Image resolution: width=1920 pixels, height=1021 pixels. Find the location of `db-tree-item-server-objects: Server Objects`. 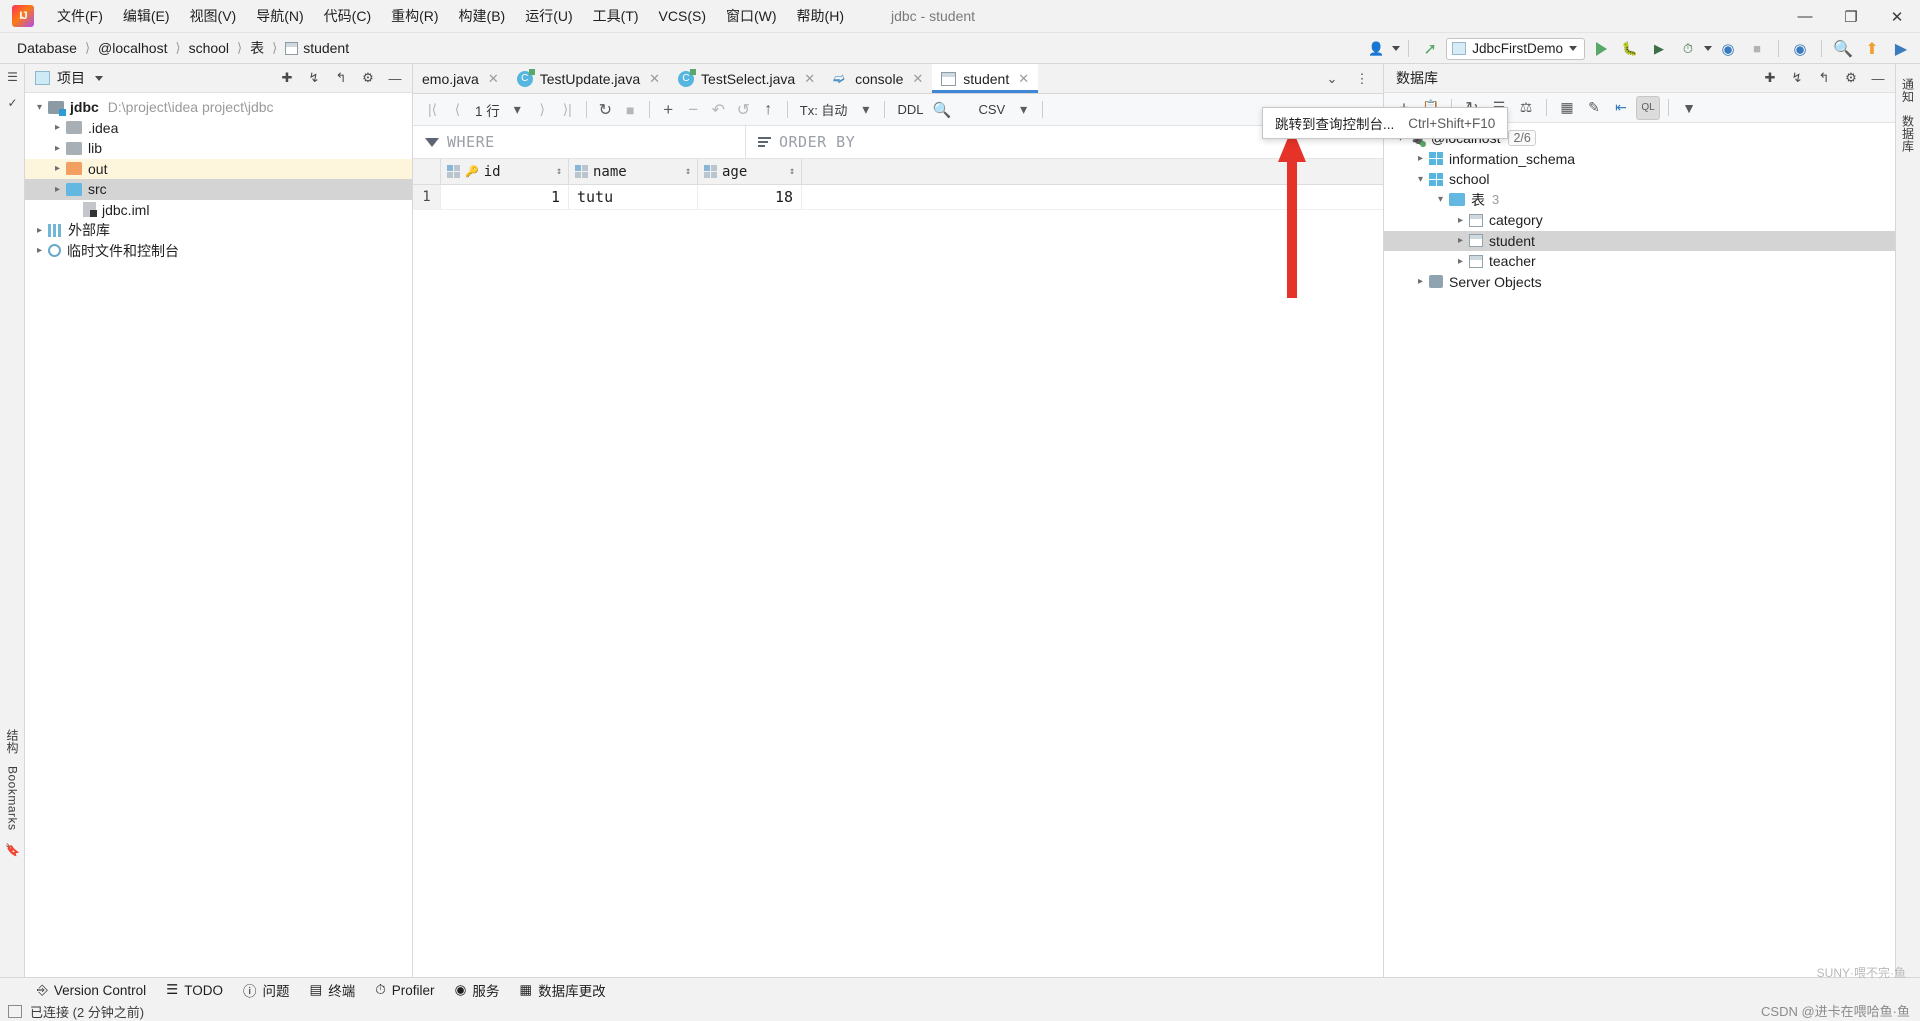

db-tree-item-server-objects: Server Objects is located at coordinates (1639, 282).